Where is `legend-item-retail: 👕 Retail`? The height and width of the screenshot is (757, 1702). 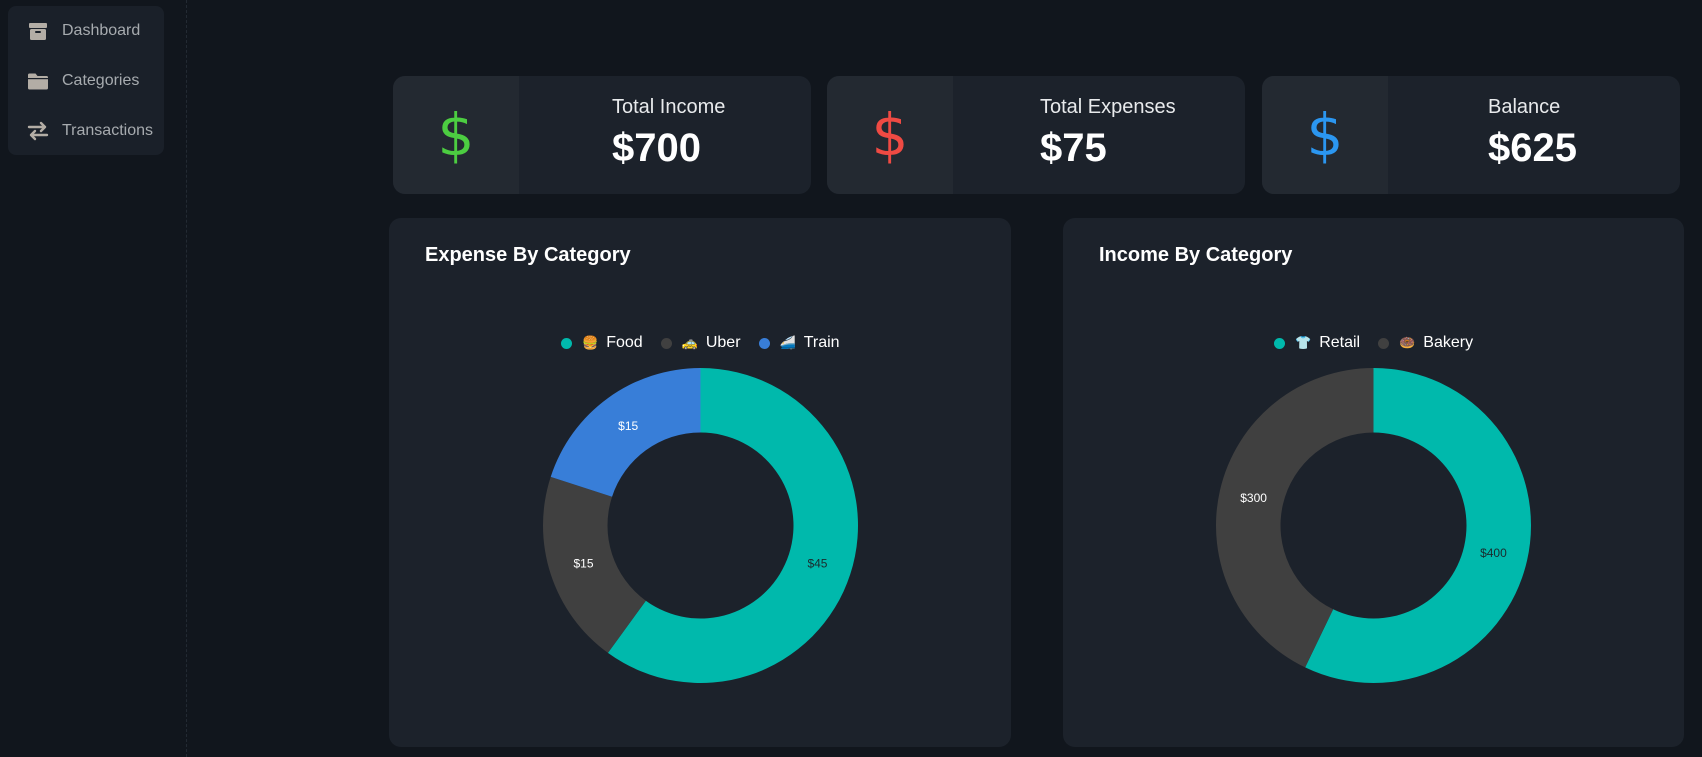 legend-item-retail: 👕 Retail is located at coordinates (1317, 343).